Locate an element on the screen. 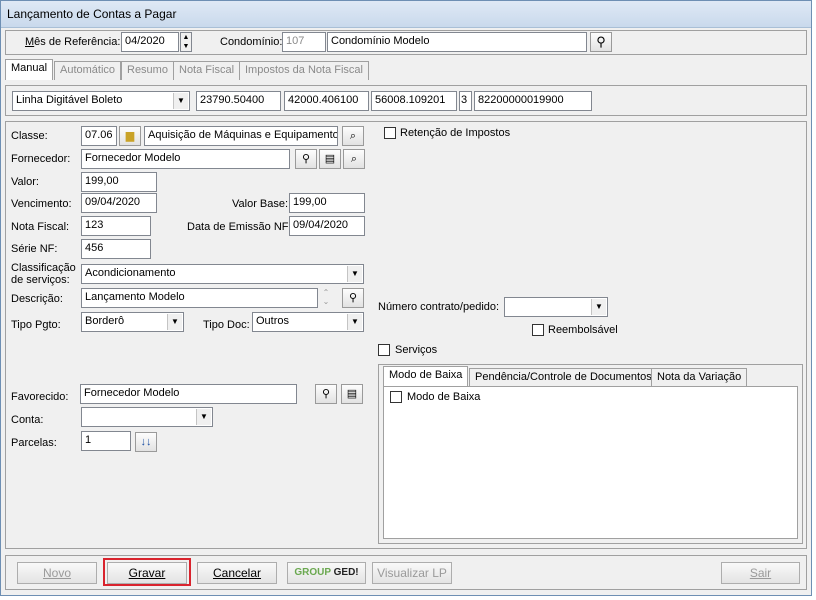 The width and height of the screenshot is (816, 600). nota-fiscal-label: Nota Fiscal: is located at coordinates (40, 227).